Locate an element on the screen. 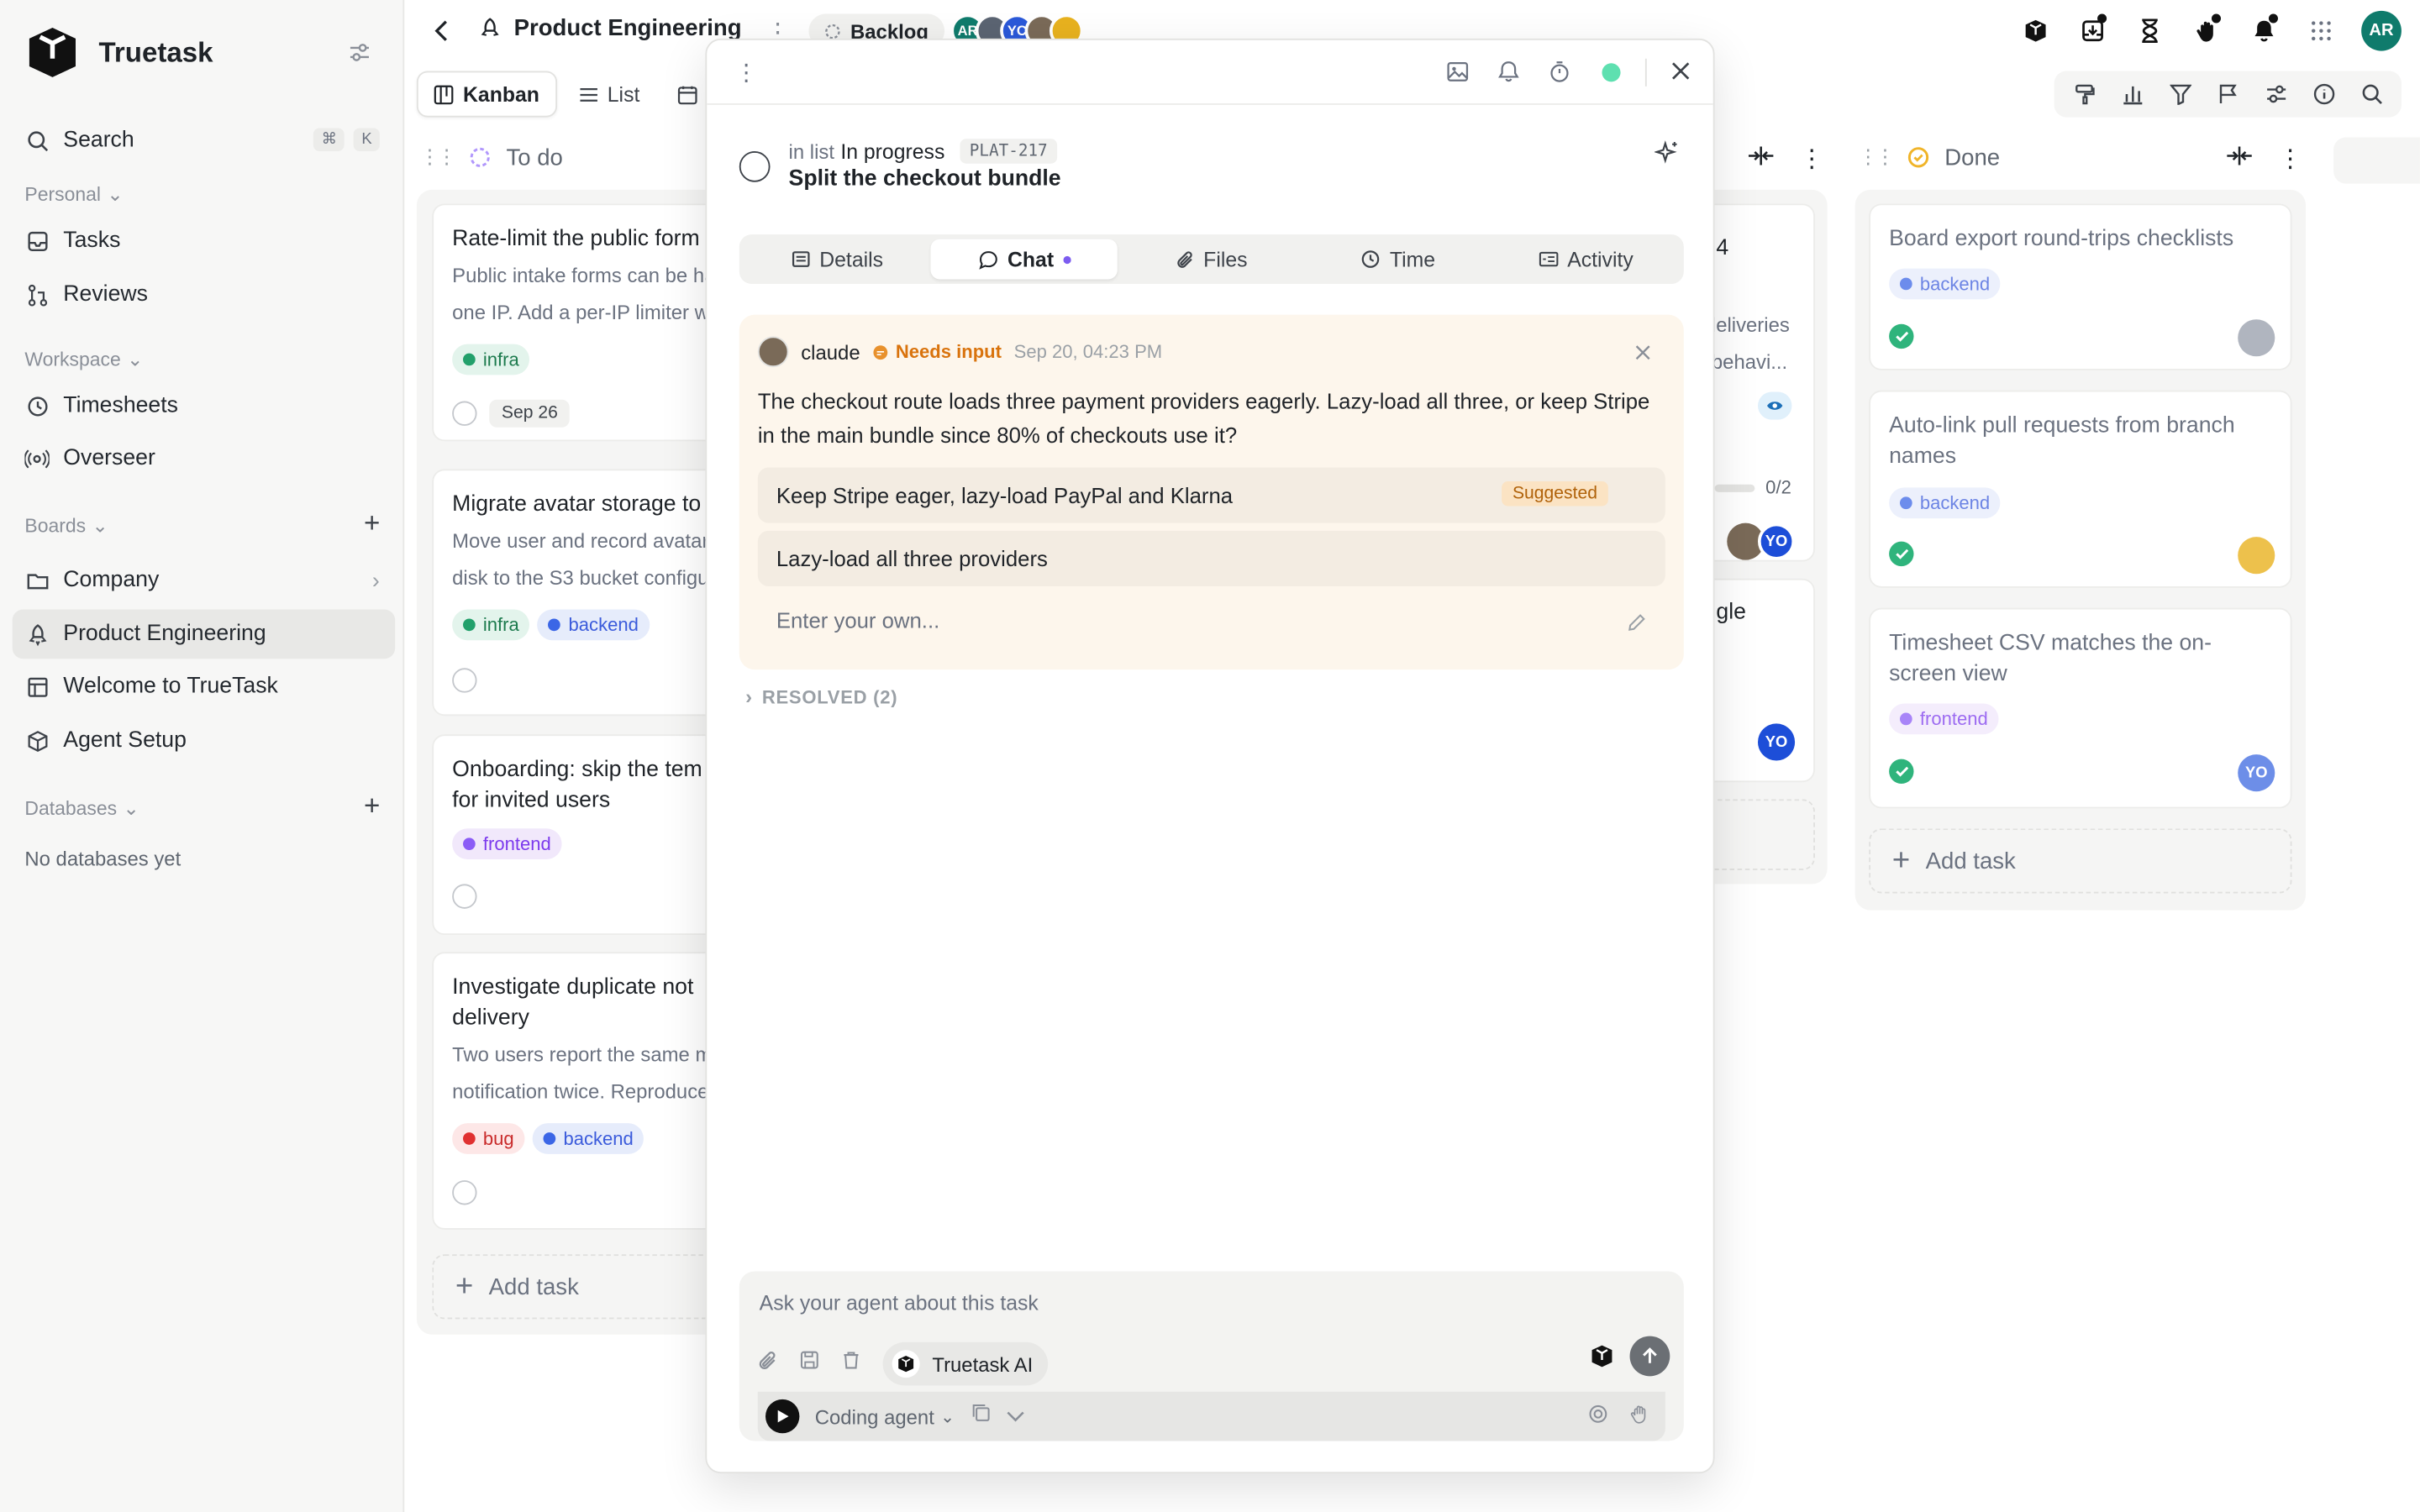 Image resolution: width=2420 pixels, height=1512 pixels. sidebar-search: Search ⌘ K is located at coordinates (204, 140).